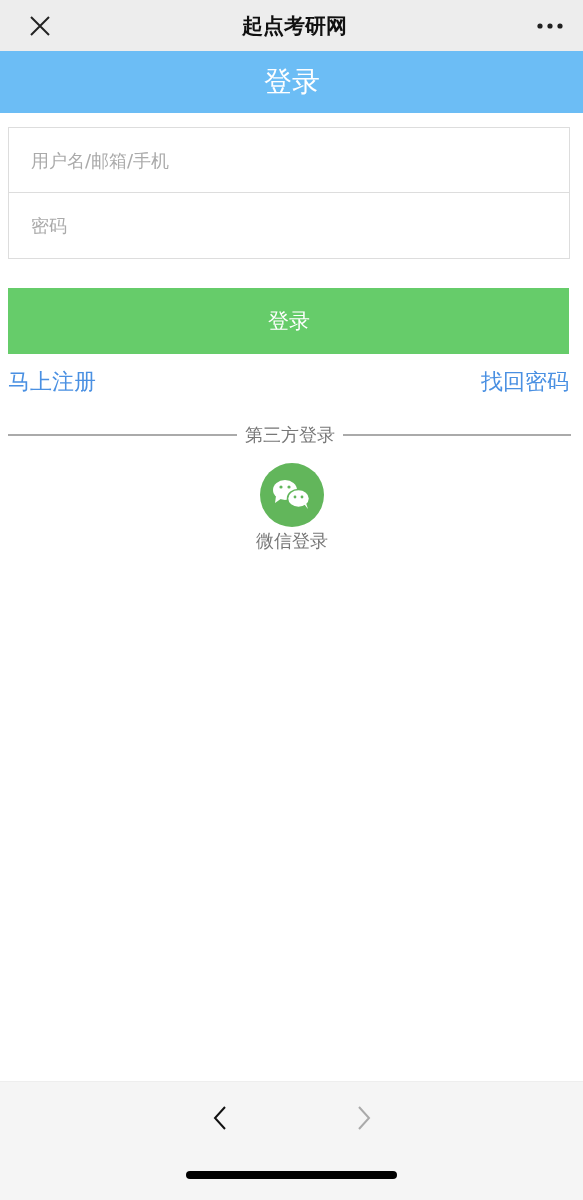 The width and height of the screenshot is (583, 1200). I want to click on header-title: 登录, so click(291, 82).